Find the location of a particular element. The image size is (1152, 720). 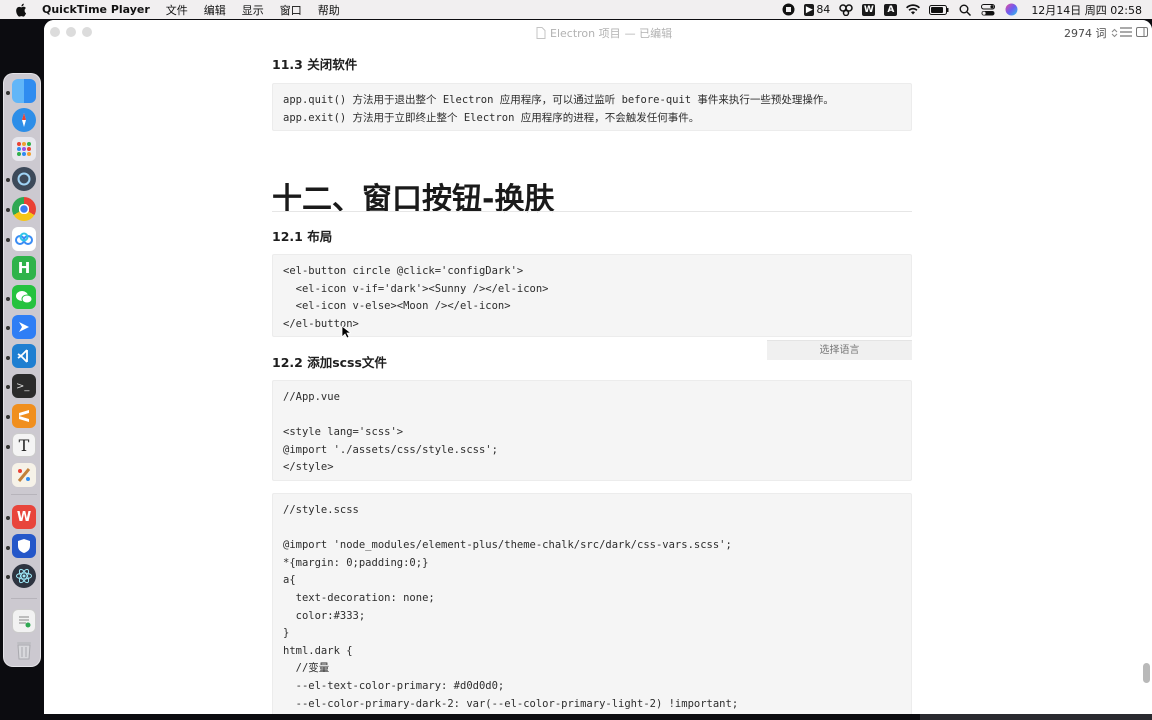

window-titlebar: Electron 项目 — 已编辑 2974 词 is located at coordinates (598, 32).